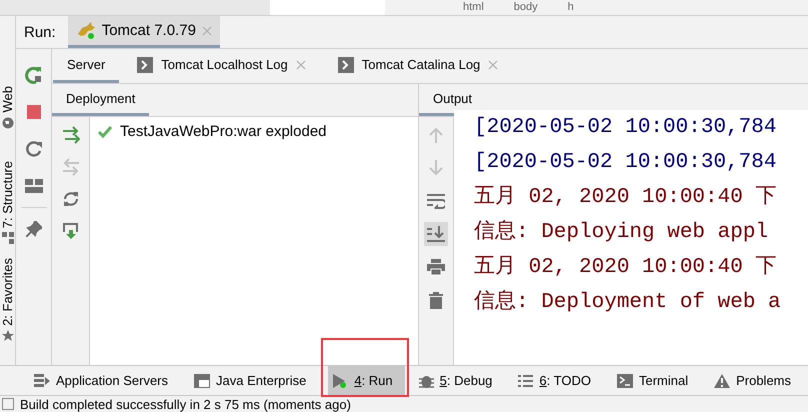  What do you see at coordinates (558, 380) in the screenshot?
I see `tool-window-button: 6: TODO` at bounding box center [558, 380].